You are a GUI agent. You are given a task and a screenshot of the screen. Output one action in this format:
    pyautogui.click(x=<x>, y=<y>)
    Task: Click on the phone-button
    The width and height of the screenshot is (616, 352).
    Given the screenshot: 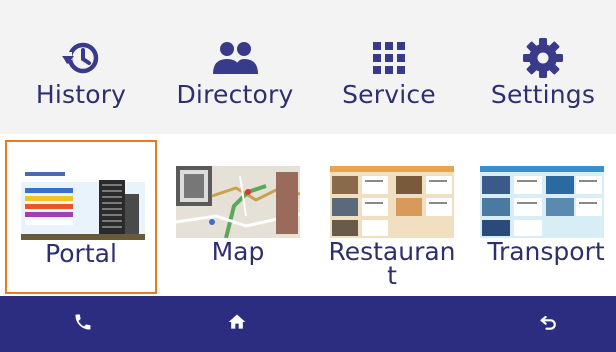 What is the action you would take?
    pyautogui.click(x=83, y=324)
    